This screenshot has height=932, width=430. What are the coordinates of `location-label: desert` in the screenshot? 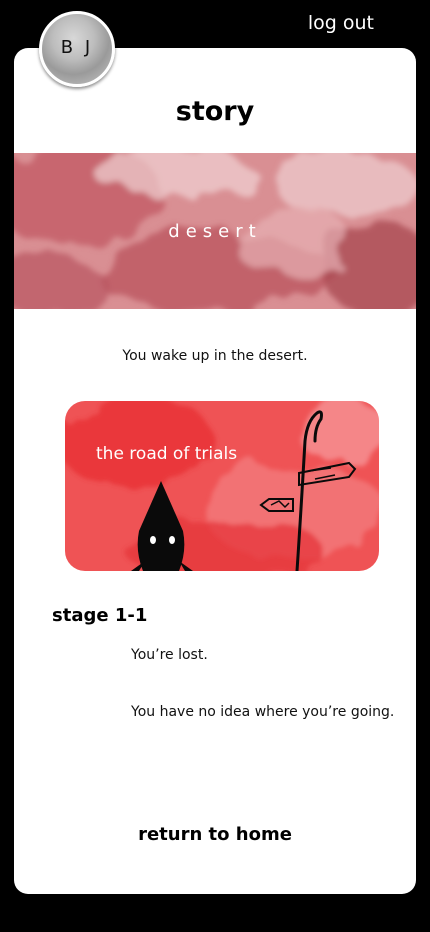 It's located at (215, 231).